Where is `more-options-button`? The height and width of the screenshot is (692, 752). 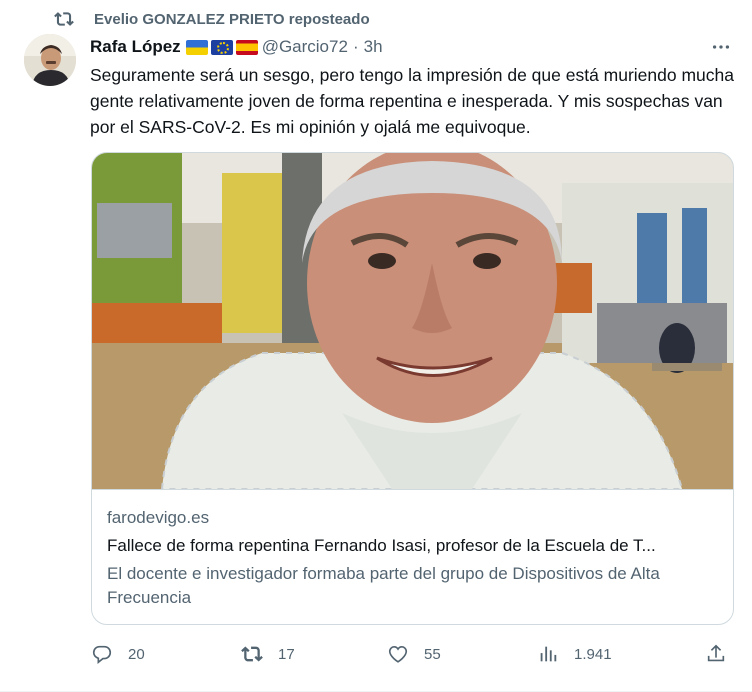
more-options-button is located at coordinates (721, 47).